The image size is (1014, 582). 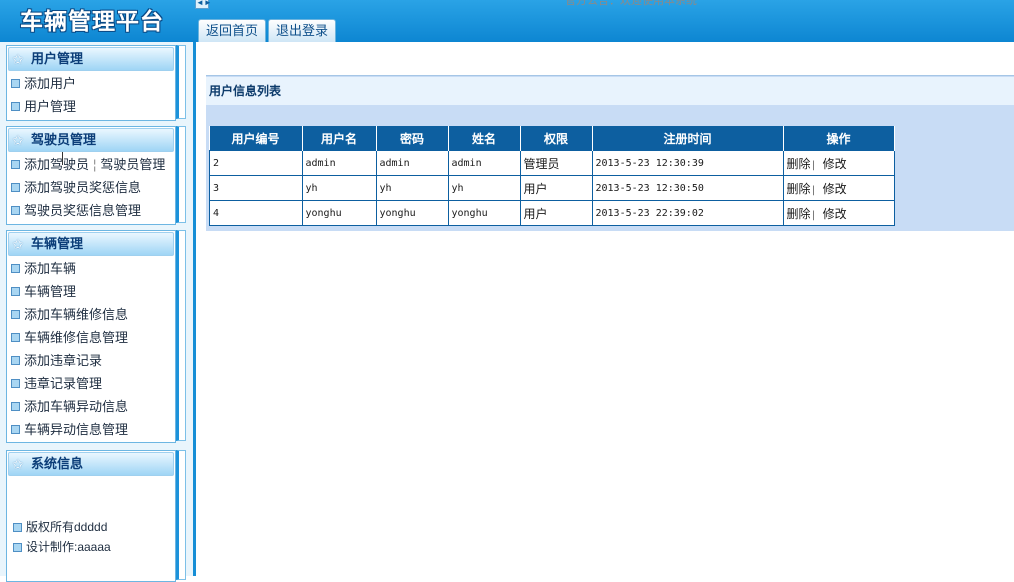 What do you see at coordinates (631, 3) in the screenshot?
I see `announcement-text: 官方公告：欢迎使用本系统` at bounding box center [631, 3].